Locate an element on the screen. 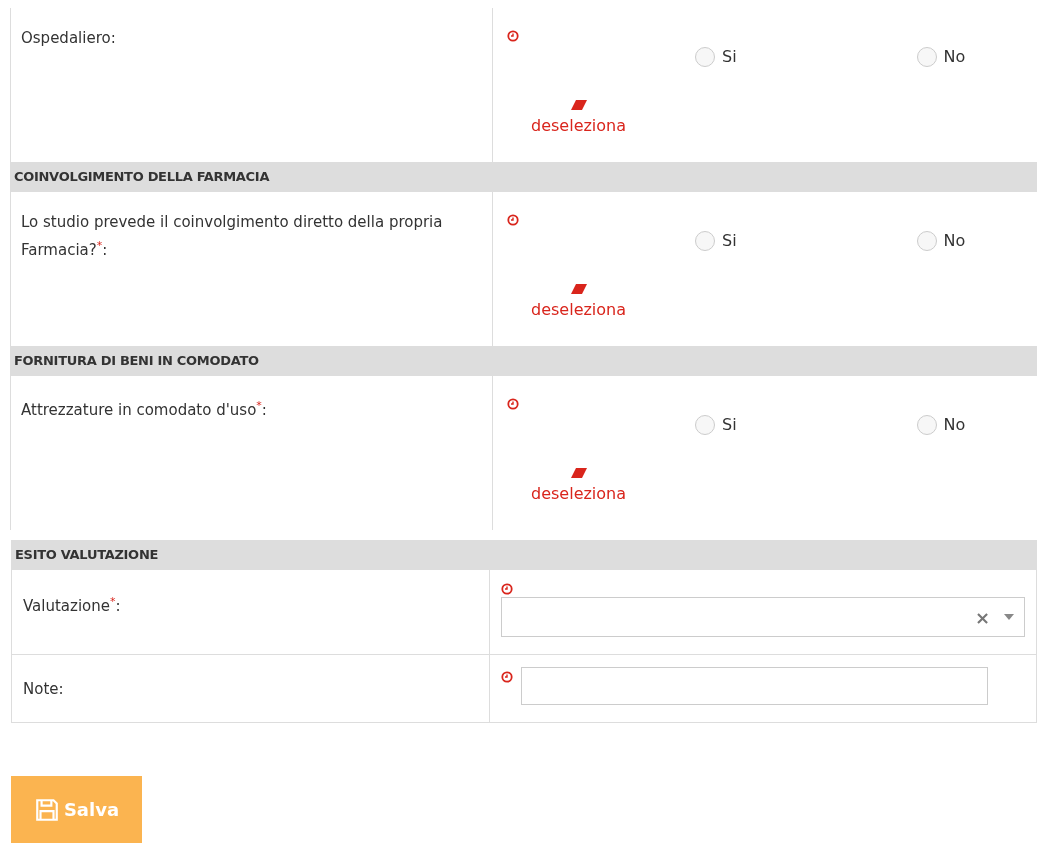 Image resolution: width=1037 pixels, height=856 pixels. section-header: FORNITURA DI BENI IN COMODATO is located at coordinates (523, 361).